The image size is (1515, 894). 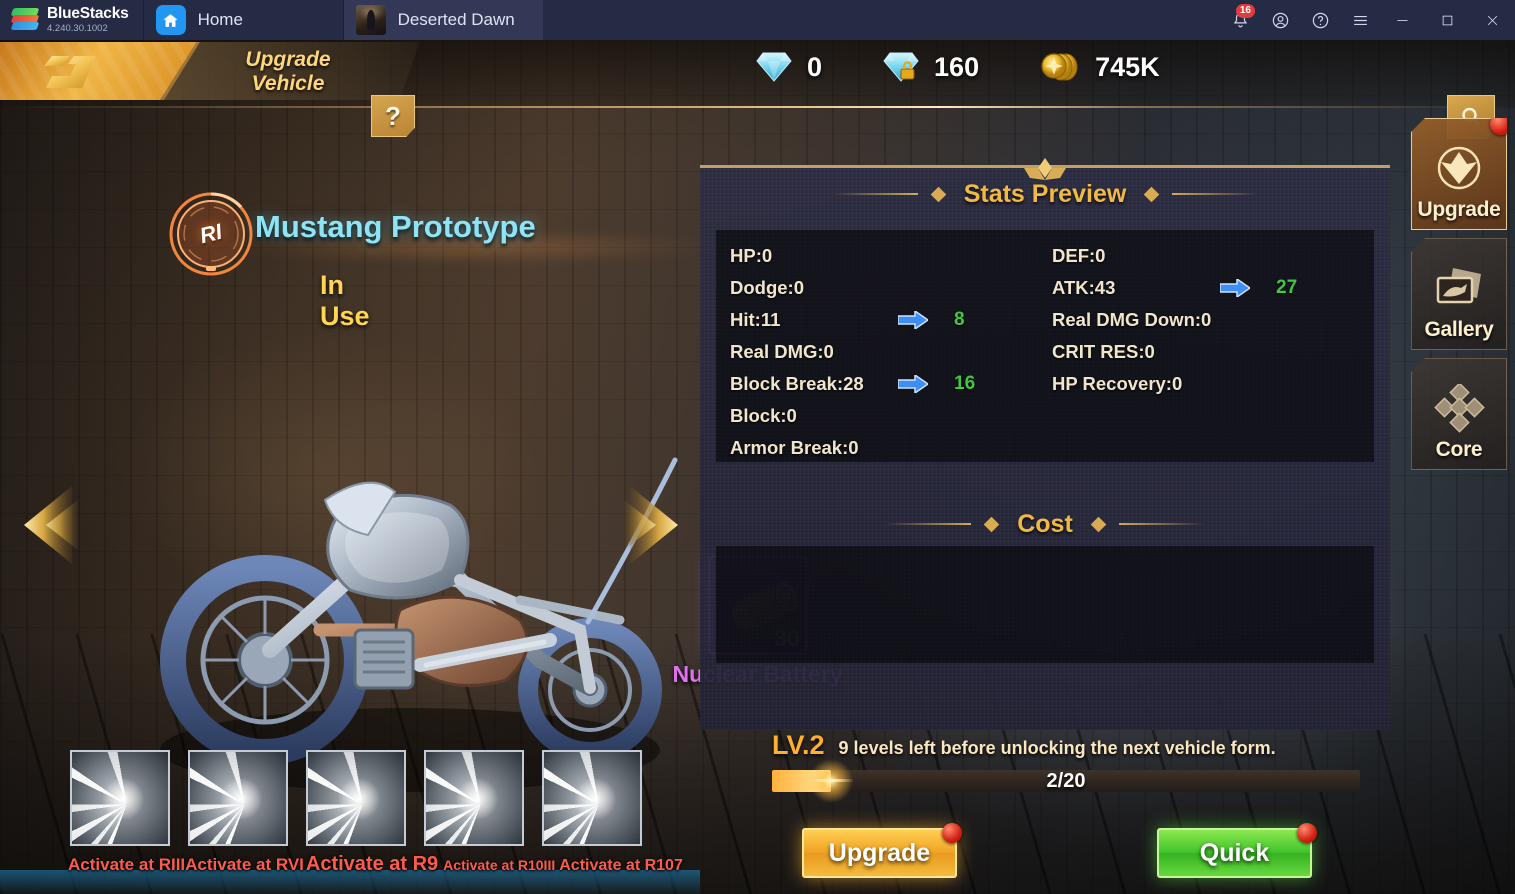 I want to click on sidebar-item-gallery: Gallery, so click(x=1459, y=294).